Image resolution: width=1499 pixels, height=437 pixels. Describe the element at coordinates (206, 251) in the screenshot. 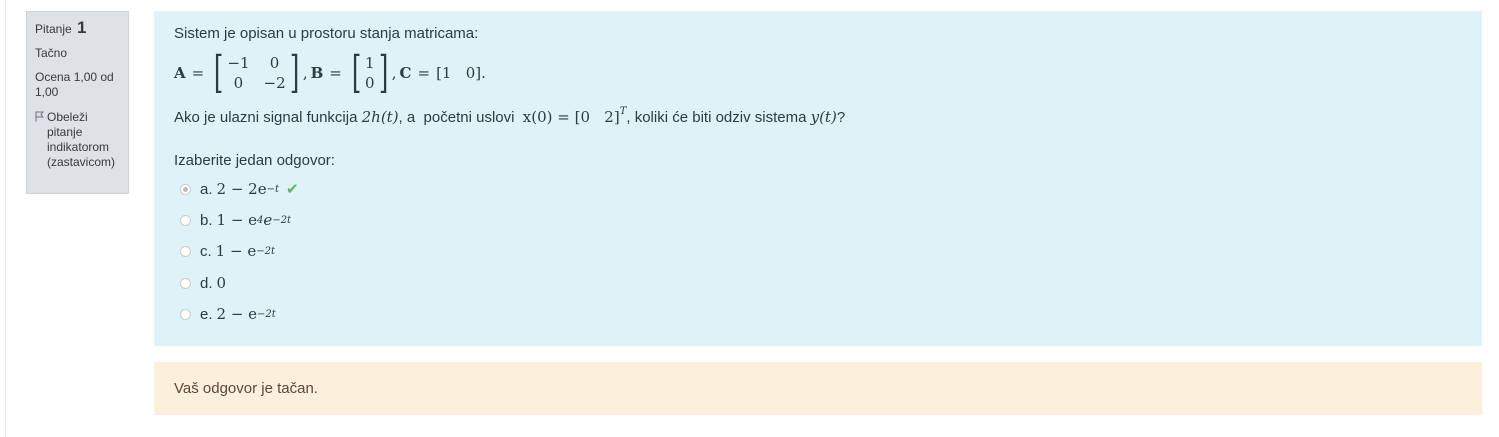

I see `answer-letter: c.` at that location.